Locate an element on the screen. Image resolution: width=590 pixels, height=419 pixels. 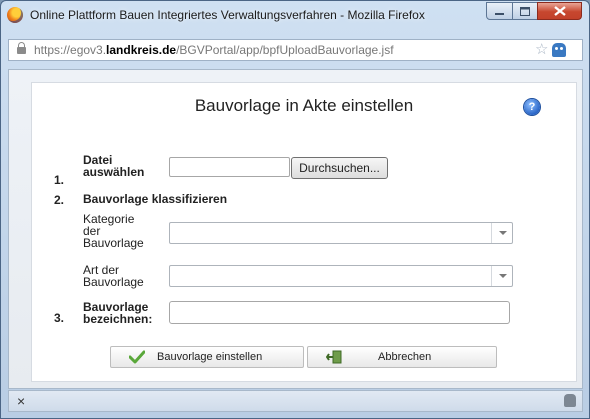
bookmark-star-icon: ☆ is located at coordinates (541, 50).